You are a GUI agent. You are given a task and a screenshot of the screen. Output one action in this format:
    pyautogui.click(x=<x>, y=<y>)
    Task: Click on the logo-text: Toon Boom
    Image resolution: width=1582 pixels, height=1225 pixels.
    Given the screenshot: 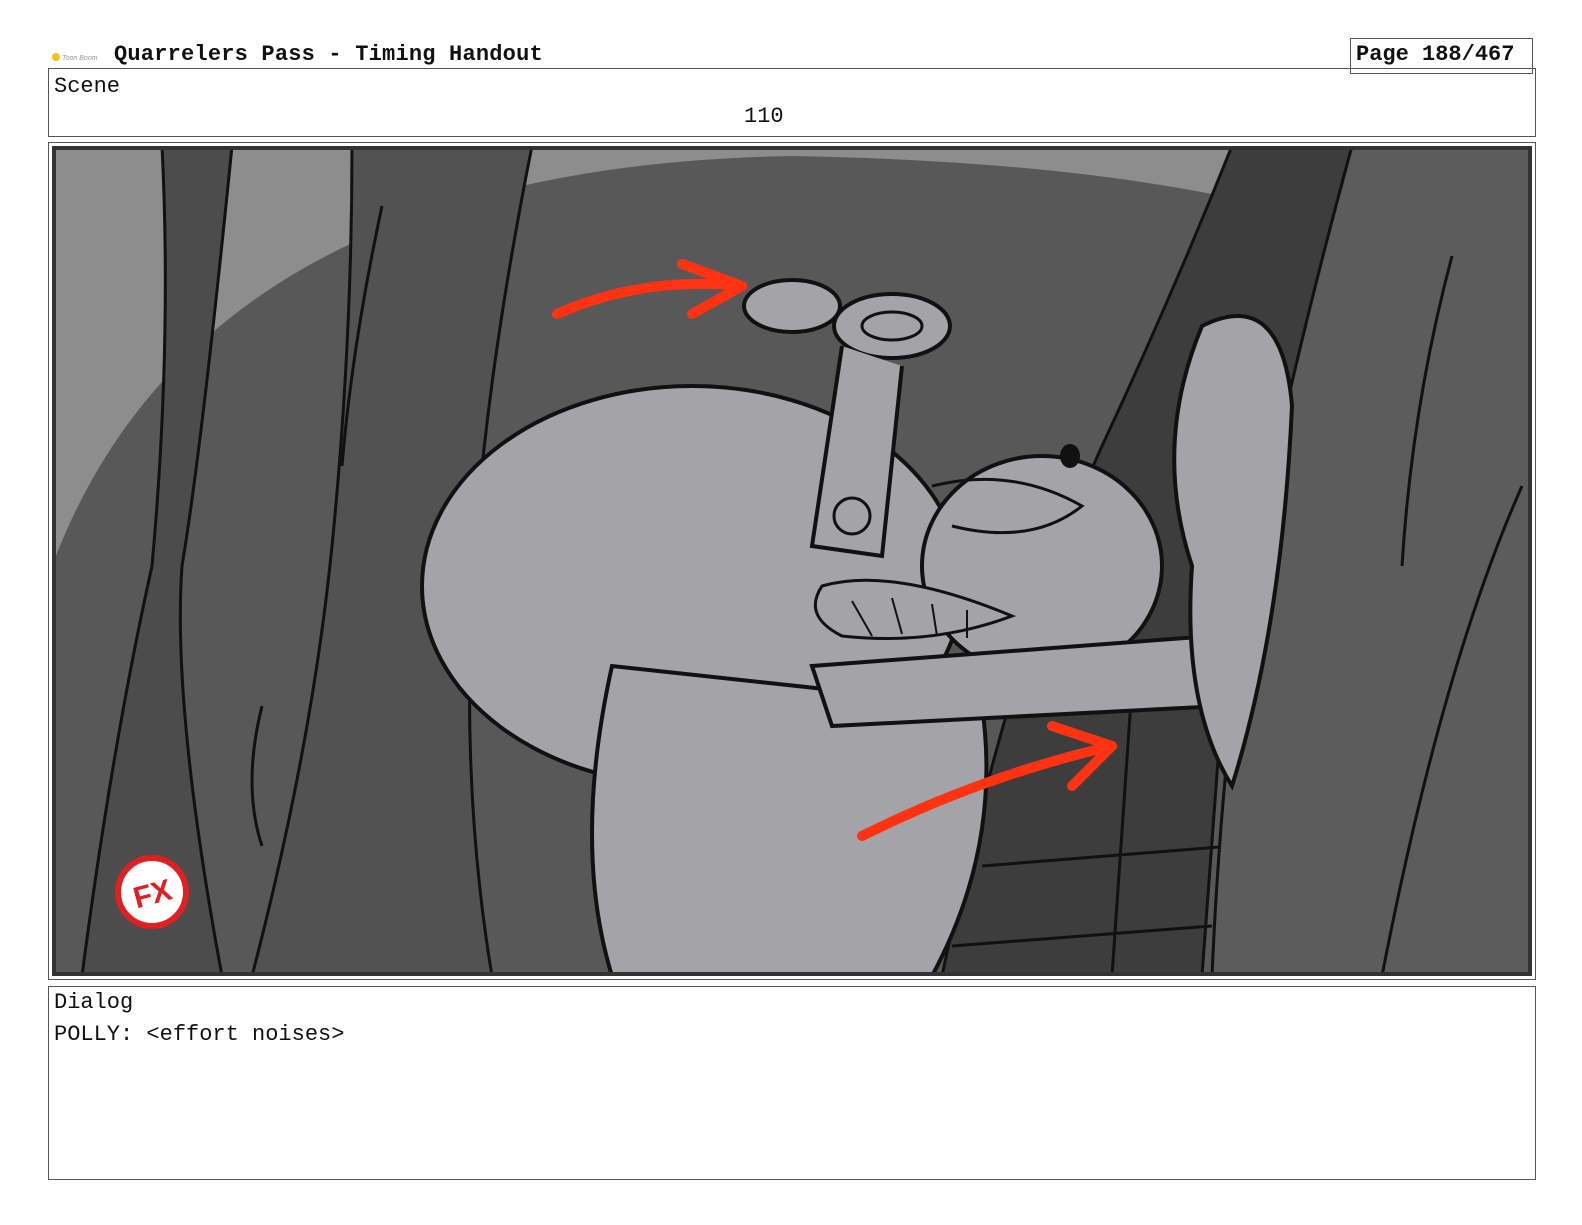 What is the action you would take?
    pyautogui.click(x=80, y=58)
    